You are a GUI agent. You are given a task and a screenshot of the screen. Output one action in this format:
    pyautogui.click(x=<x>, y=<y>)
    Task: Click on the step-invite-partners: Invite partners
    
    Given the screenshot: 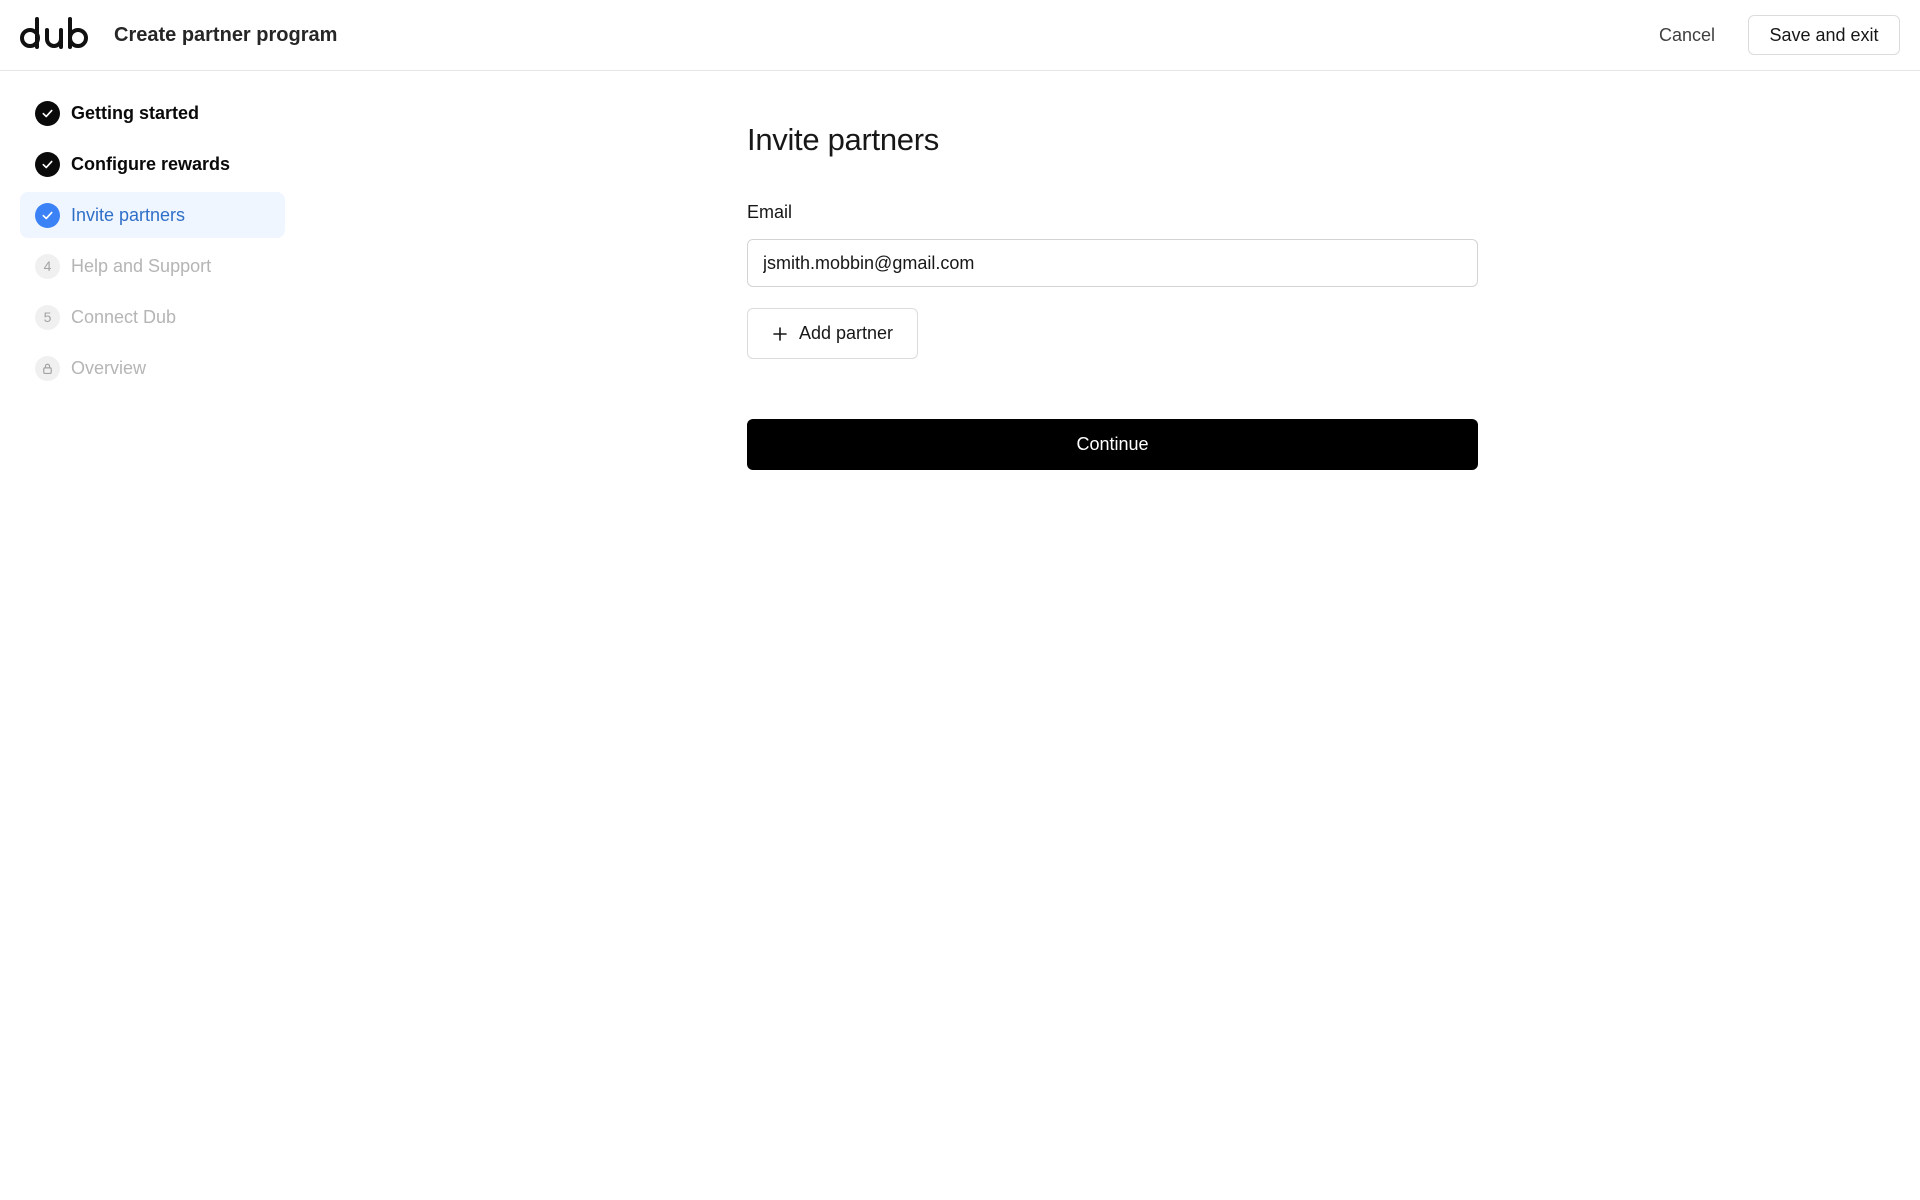 What is the action you would take?
    pyautogui.click(x=152, y=215)
    